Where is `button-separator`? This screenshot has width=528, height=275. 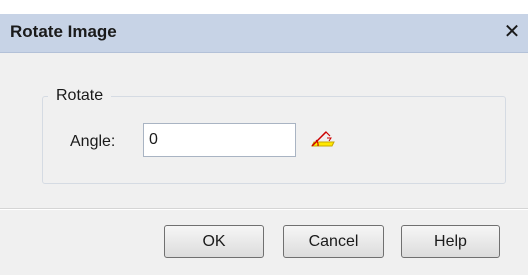
button-separator is located at coordinates (264, 209).